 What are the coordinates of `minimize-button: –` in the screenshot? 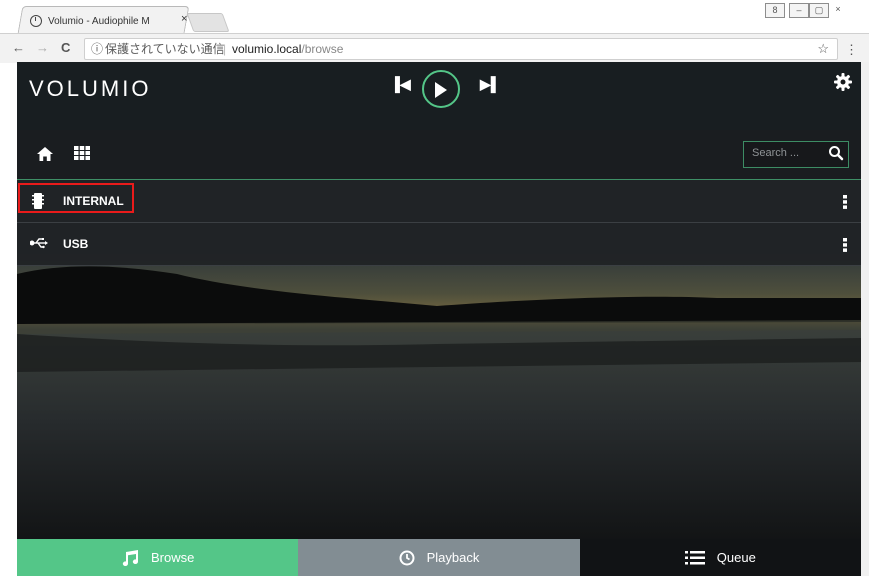 It's located at (799, 10).